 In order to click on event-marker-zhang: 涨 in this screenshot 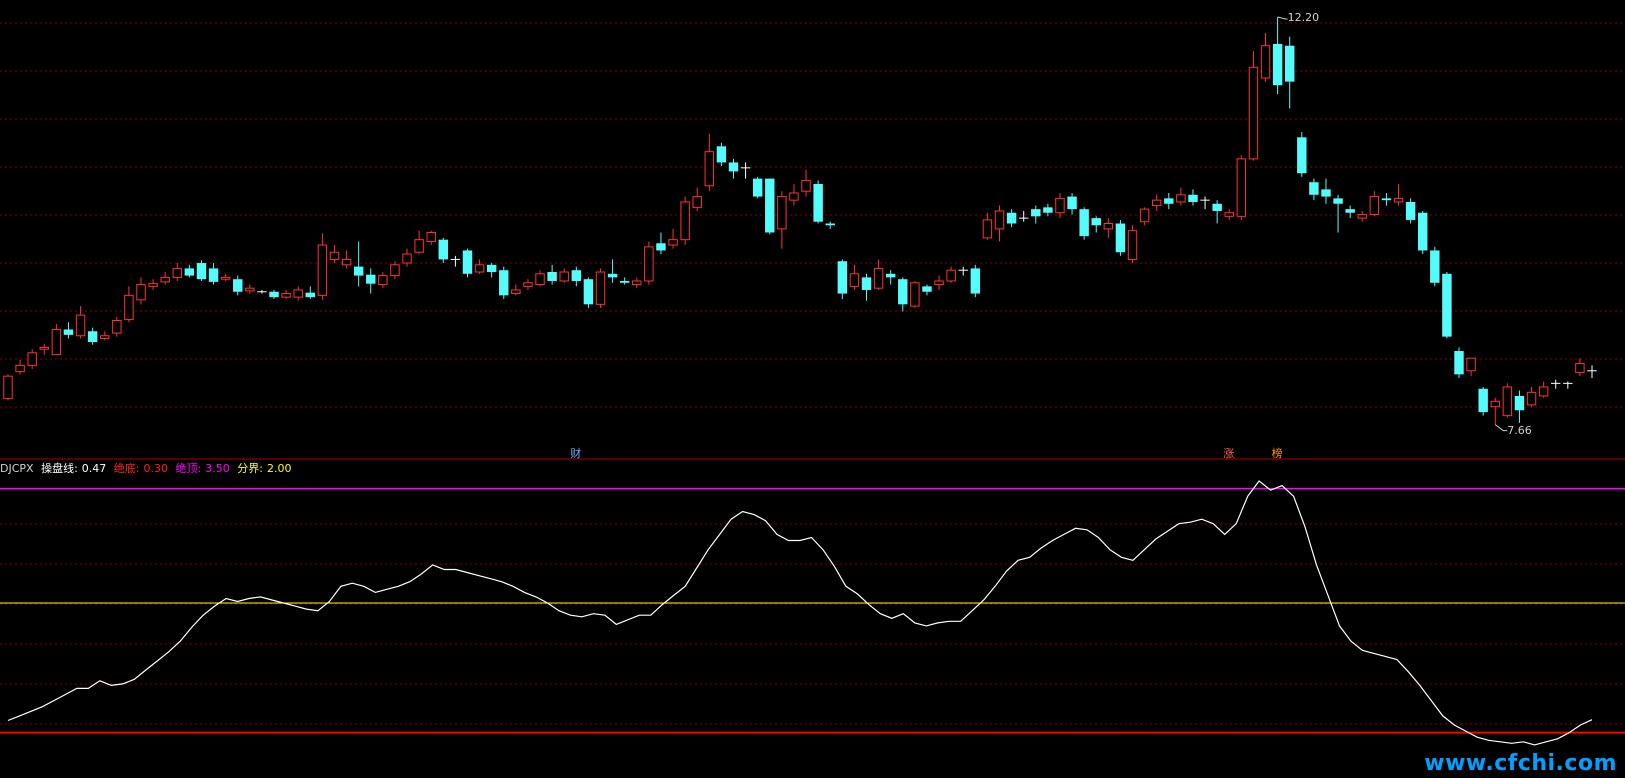, I will do `click(1228, 453)`.